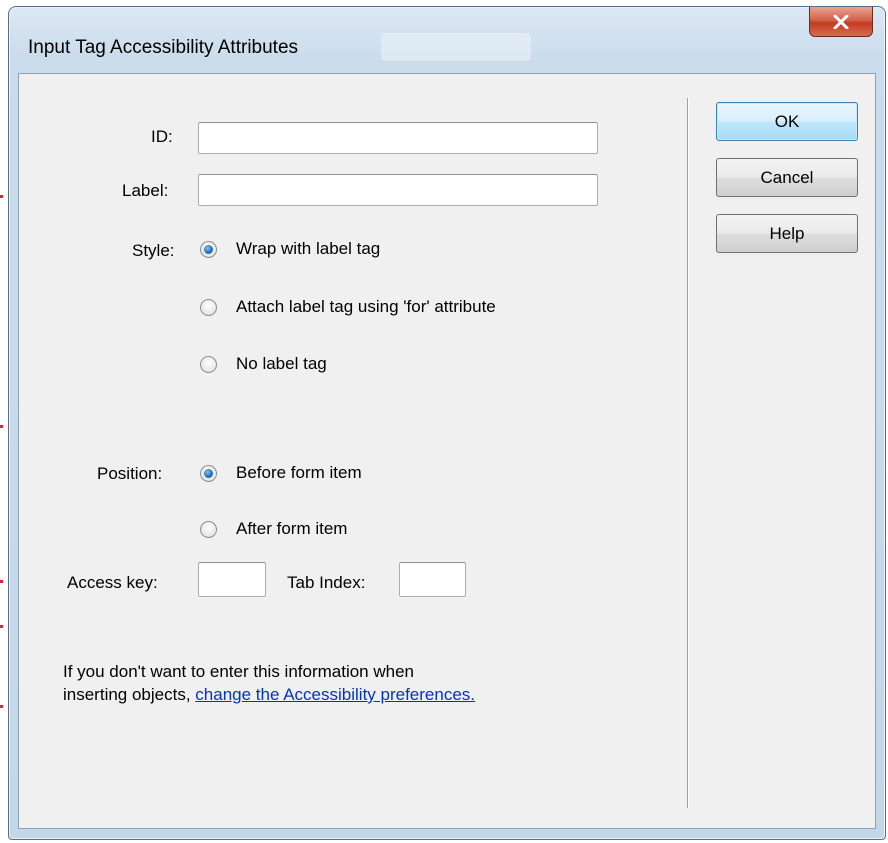 The image size is (888, 843). What do you see at coordinates (129, 694) in the screenshot?
I see `info-text-line2: inserting objects,` at bounding box center [129, 694].